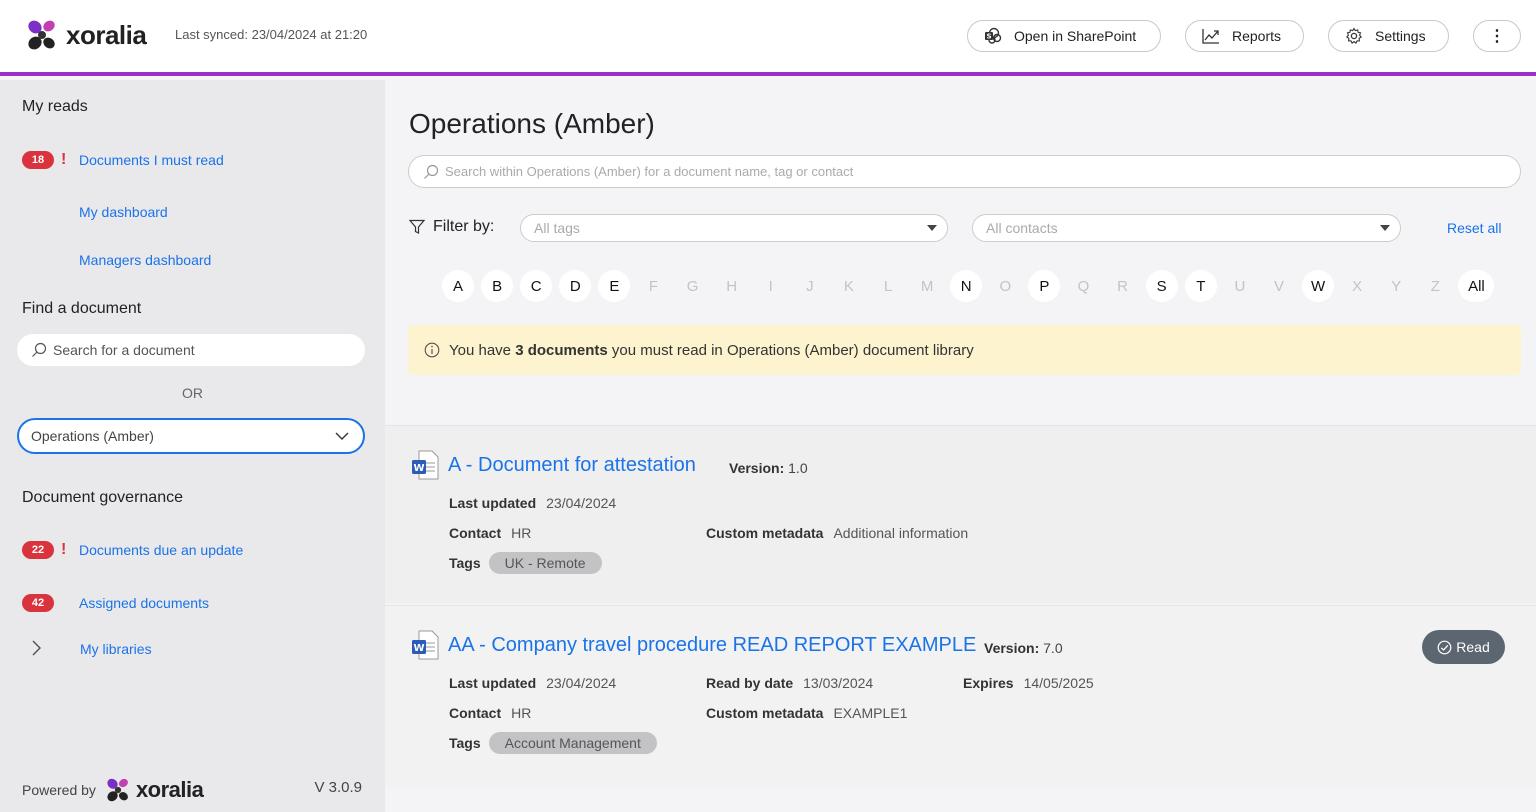 This screenshot has height=812, width=1536. Describe the element at coordinates (1240, 286) in the screenshot. I see `alphabet-letter-u: U` at that location.